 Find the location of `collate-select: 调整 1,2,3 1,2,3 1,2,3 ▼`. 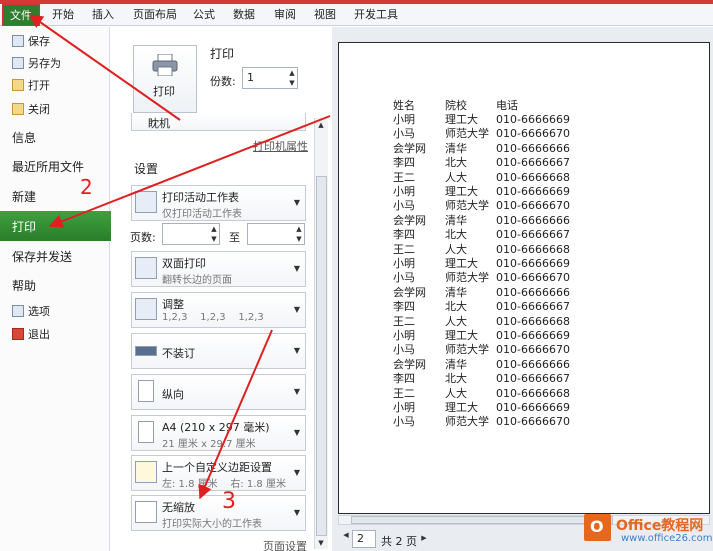

collate-select: 调整 1,2,3 1,2,3 1,2,3 ▼ is located at coordinates (218, 310).